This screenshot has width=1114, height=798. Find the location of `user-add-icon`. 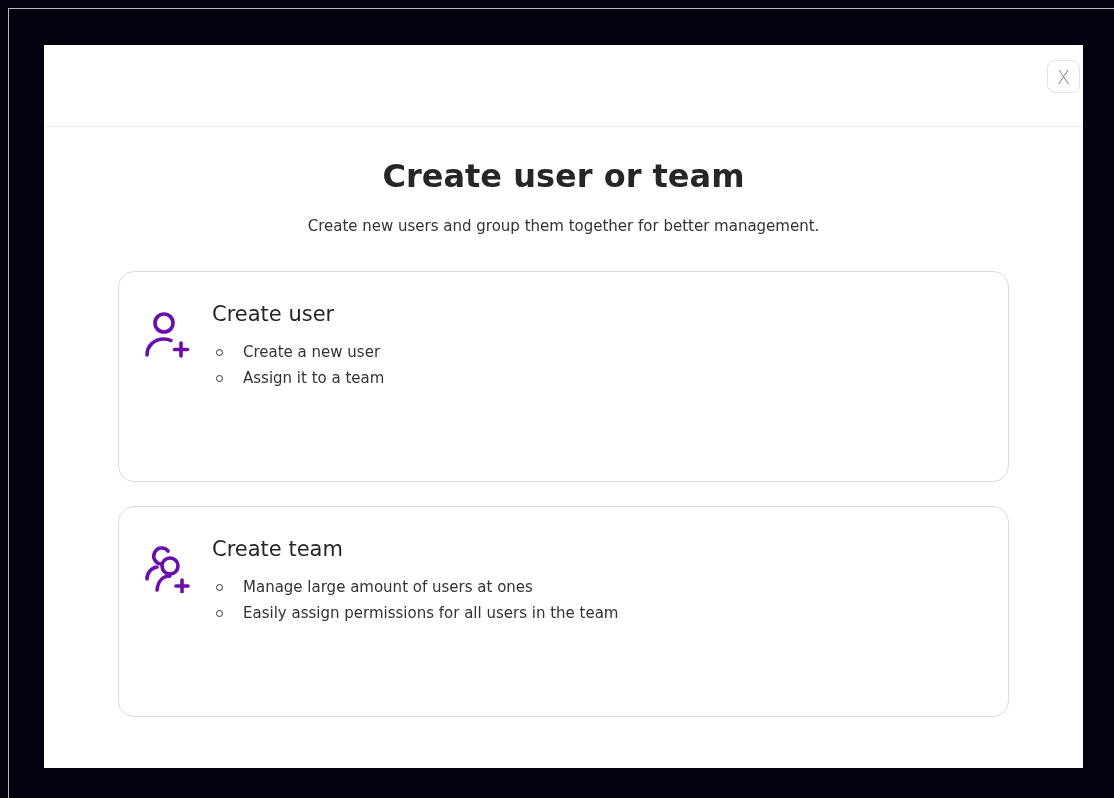

user-add-icon is located at coordinates (168, 334).